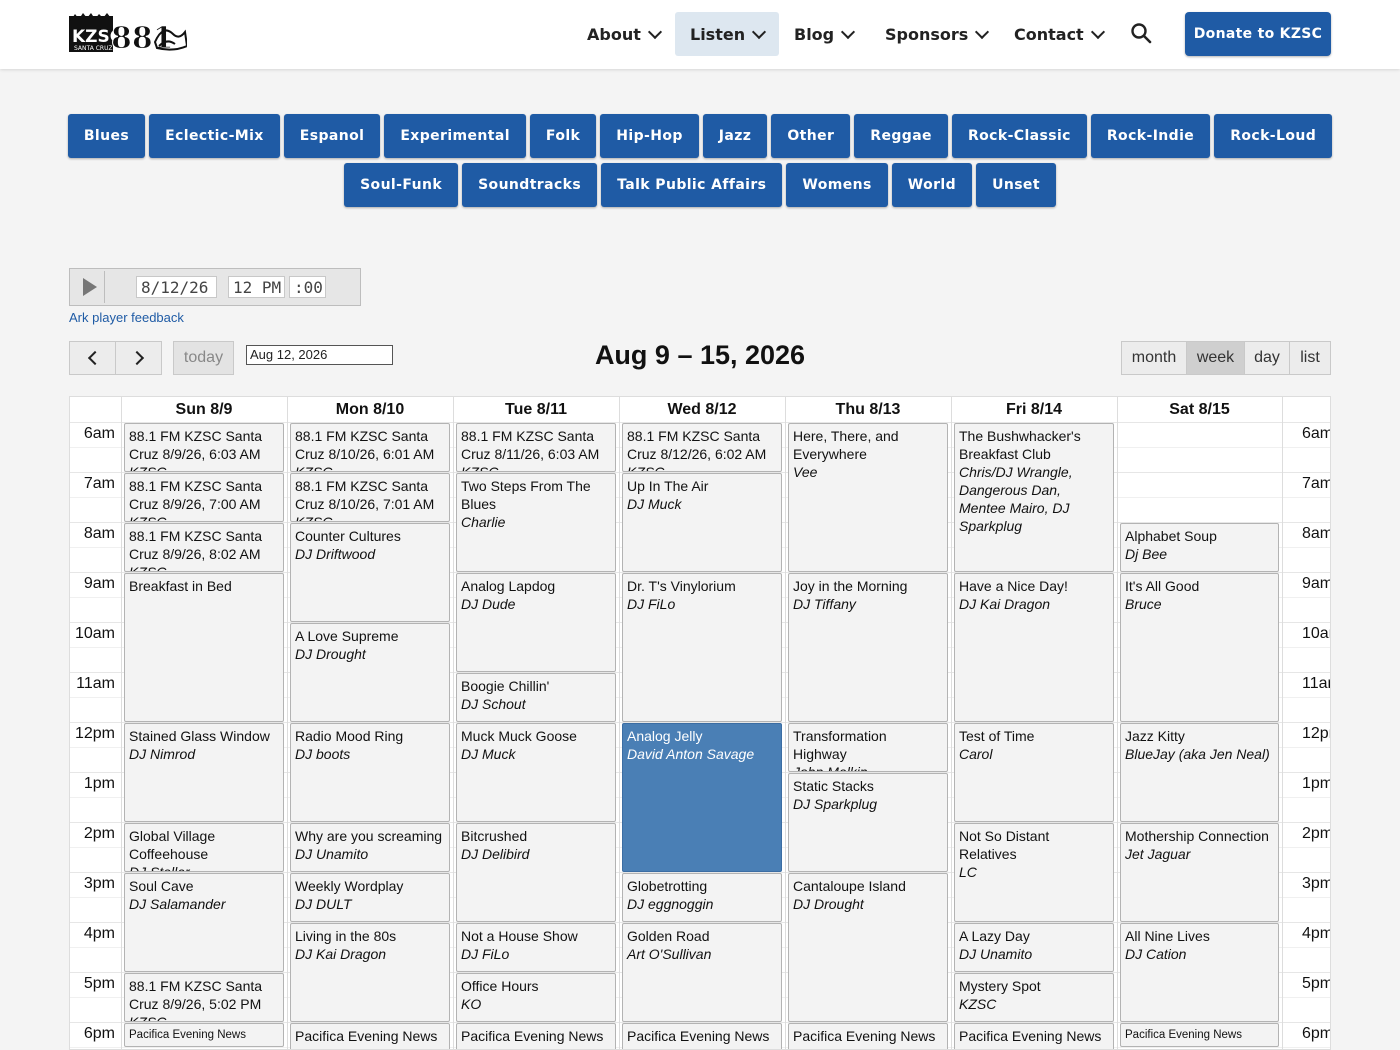 This screenshot has width=1400, height=1050. Describe the element at coordinates (1058, 34) in the screenshot. I see `nav-contact: Contact` at that location.